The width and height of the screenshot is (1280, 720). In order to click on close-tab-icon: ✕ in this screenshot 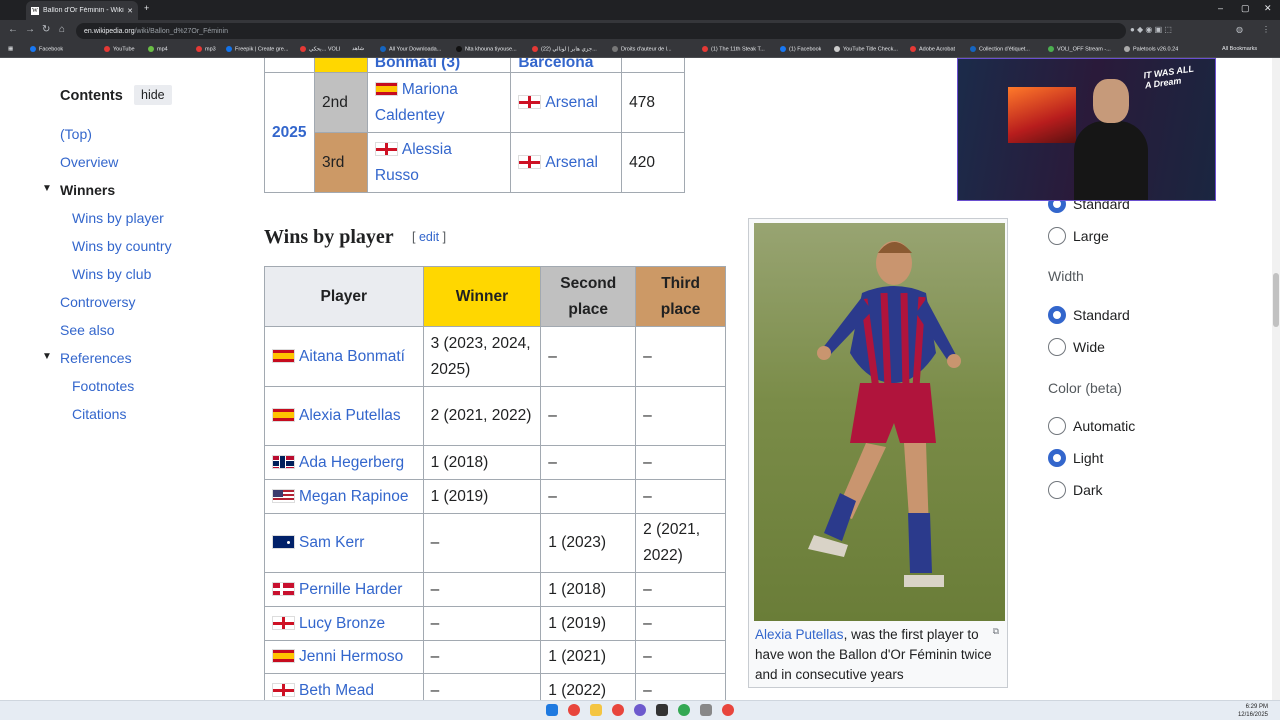, I will do `click(130, 11)`.